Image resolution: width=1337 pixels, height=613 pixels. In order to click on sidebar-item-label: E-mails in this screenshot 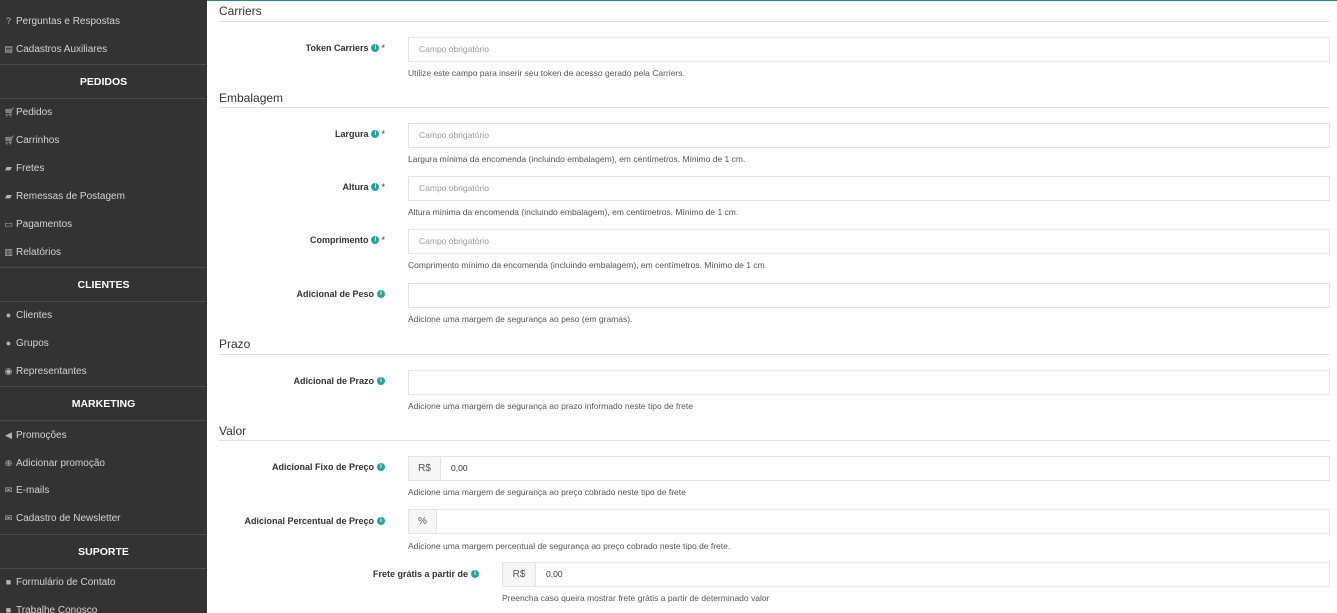, I will do `click(33, 490)`.